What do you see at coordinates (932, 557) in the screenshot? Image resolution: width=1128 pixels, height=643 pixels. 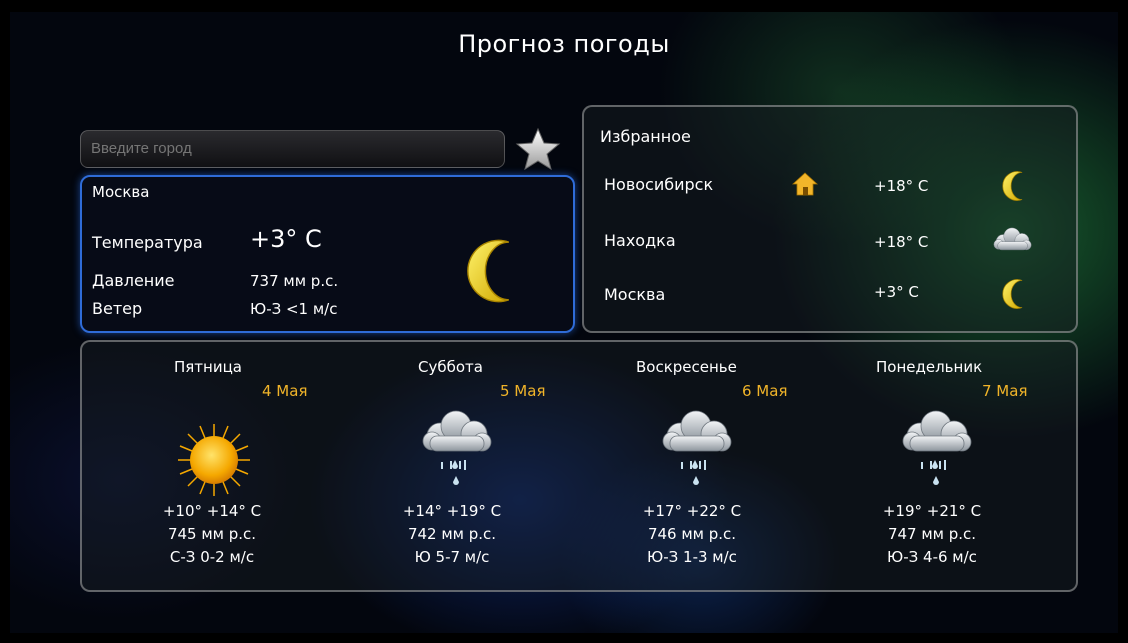 I see `forecast-wind: Ю-З 4-6 м/с` at bounding box center [932, 557].